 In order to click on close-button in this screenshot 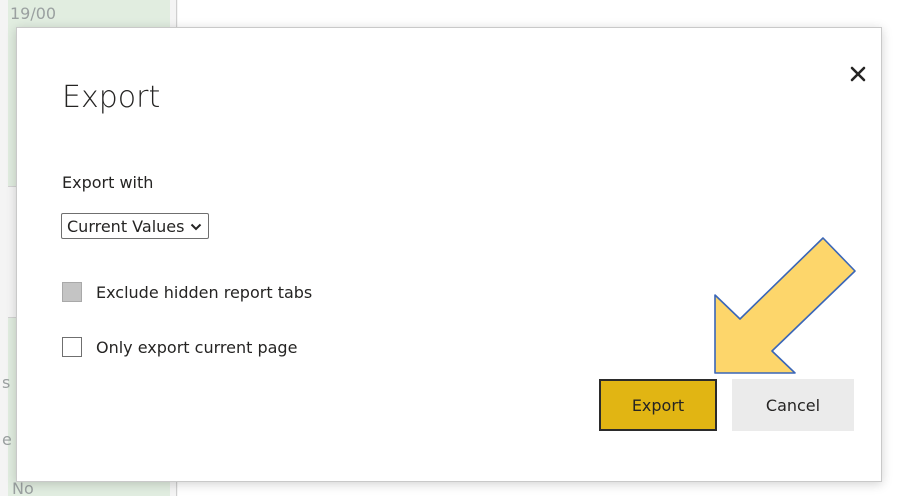, I will do `click(858, 74)`.